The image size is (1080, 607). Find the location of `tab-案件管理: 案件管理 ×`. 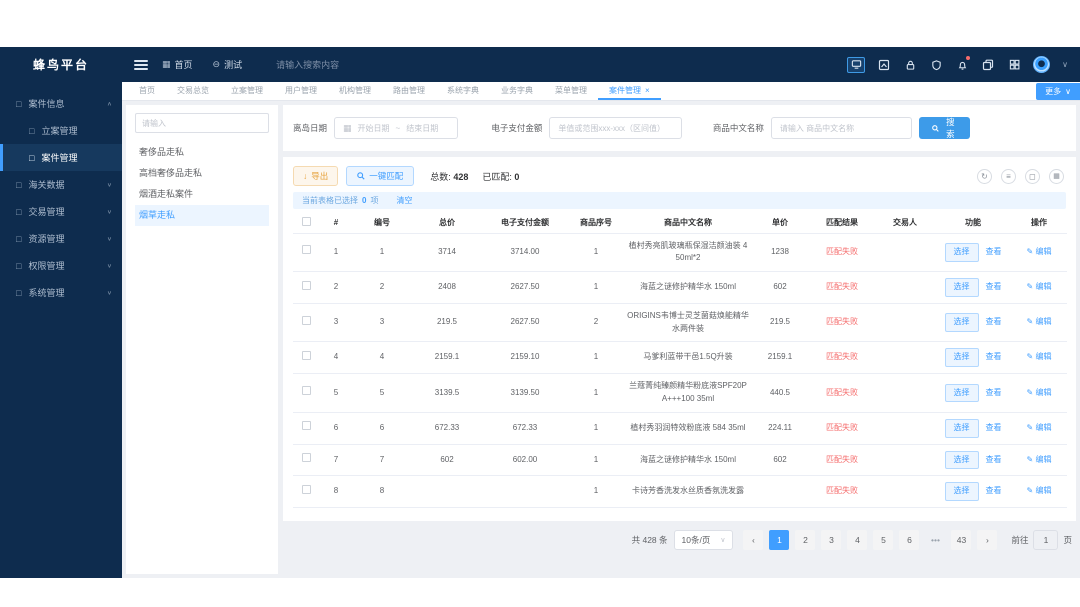

tab-案件管理: 案件管理 × is located at coordinates (629, 91).